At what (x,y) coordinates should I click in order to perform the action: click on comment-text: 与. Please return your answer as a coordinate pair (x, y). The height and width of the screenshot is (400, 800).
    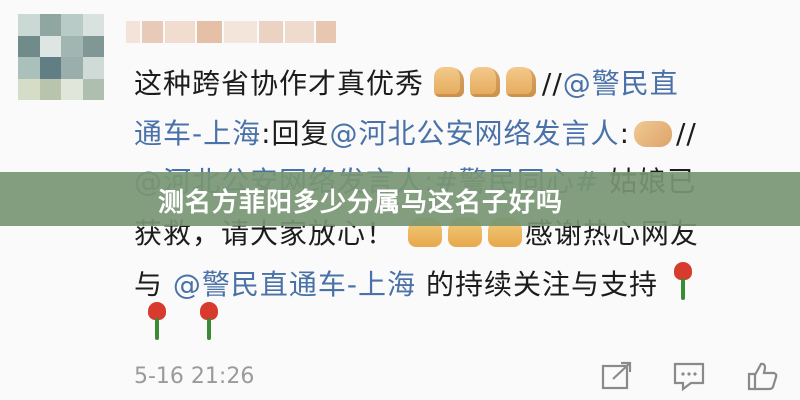
    Looking at the image, I should click on (149, 284).